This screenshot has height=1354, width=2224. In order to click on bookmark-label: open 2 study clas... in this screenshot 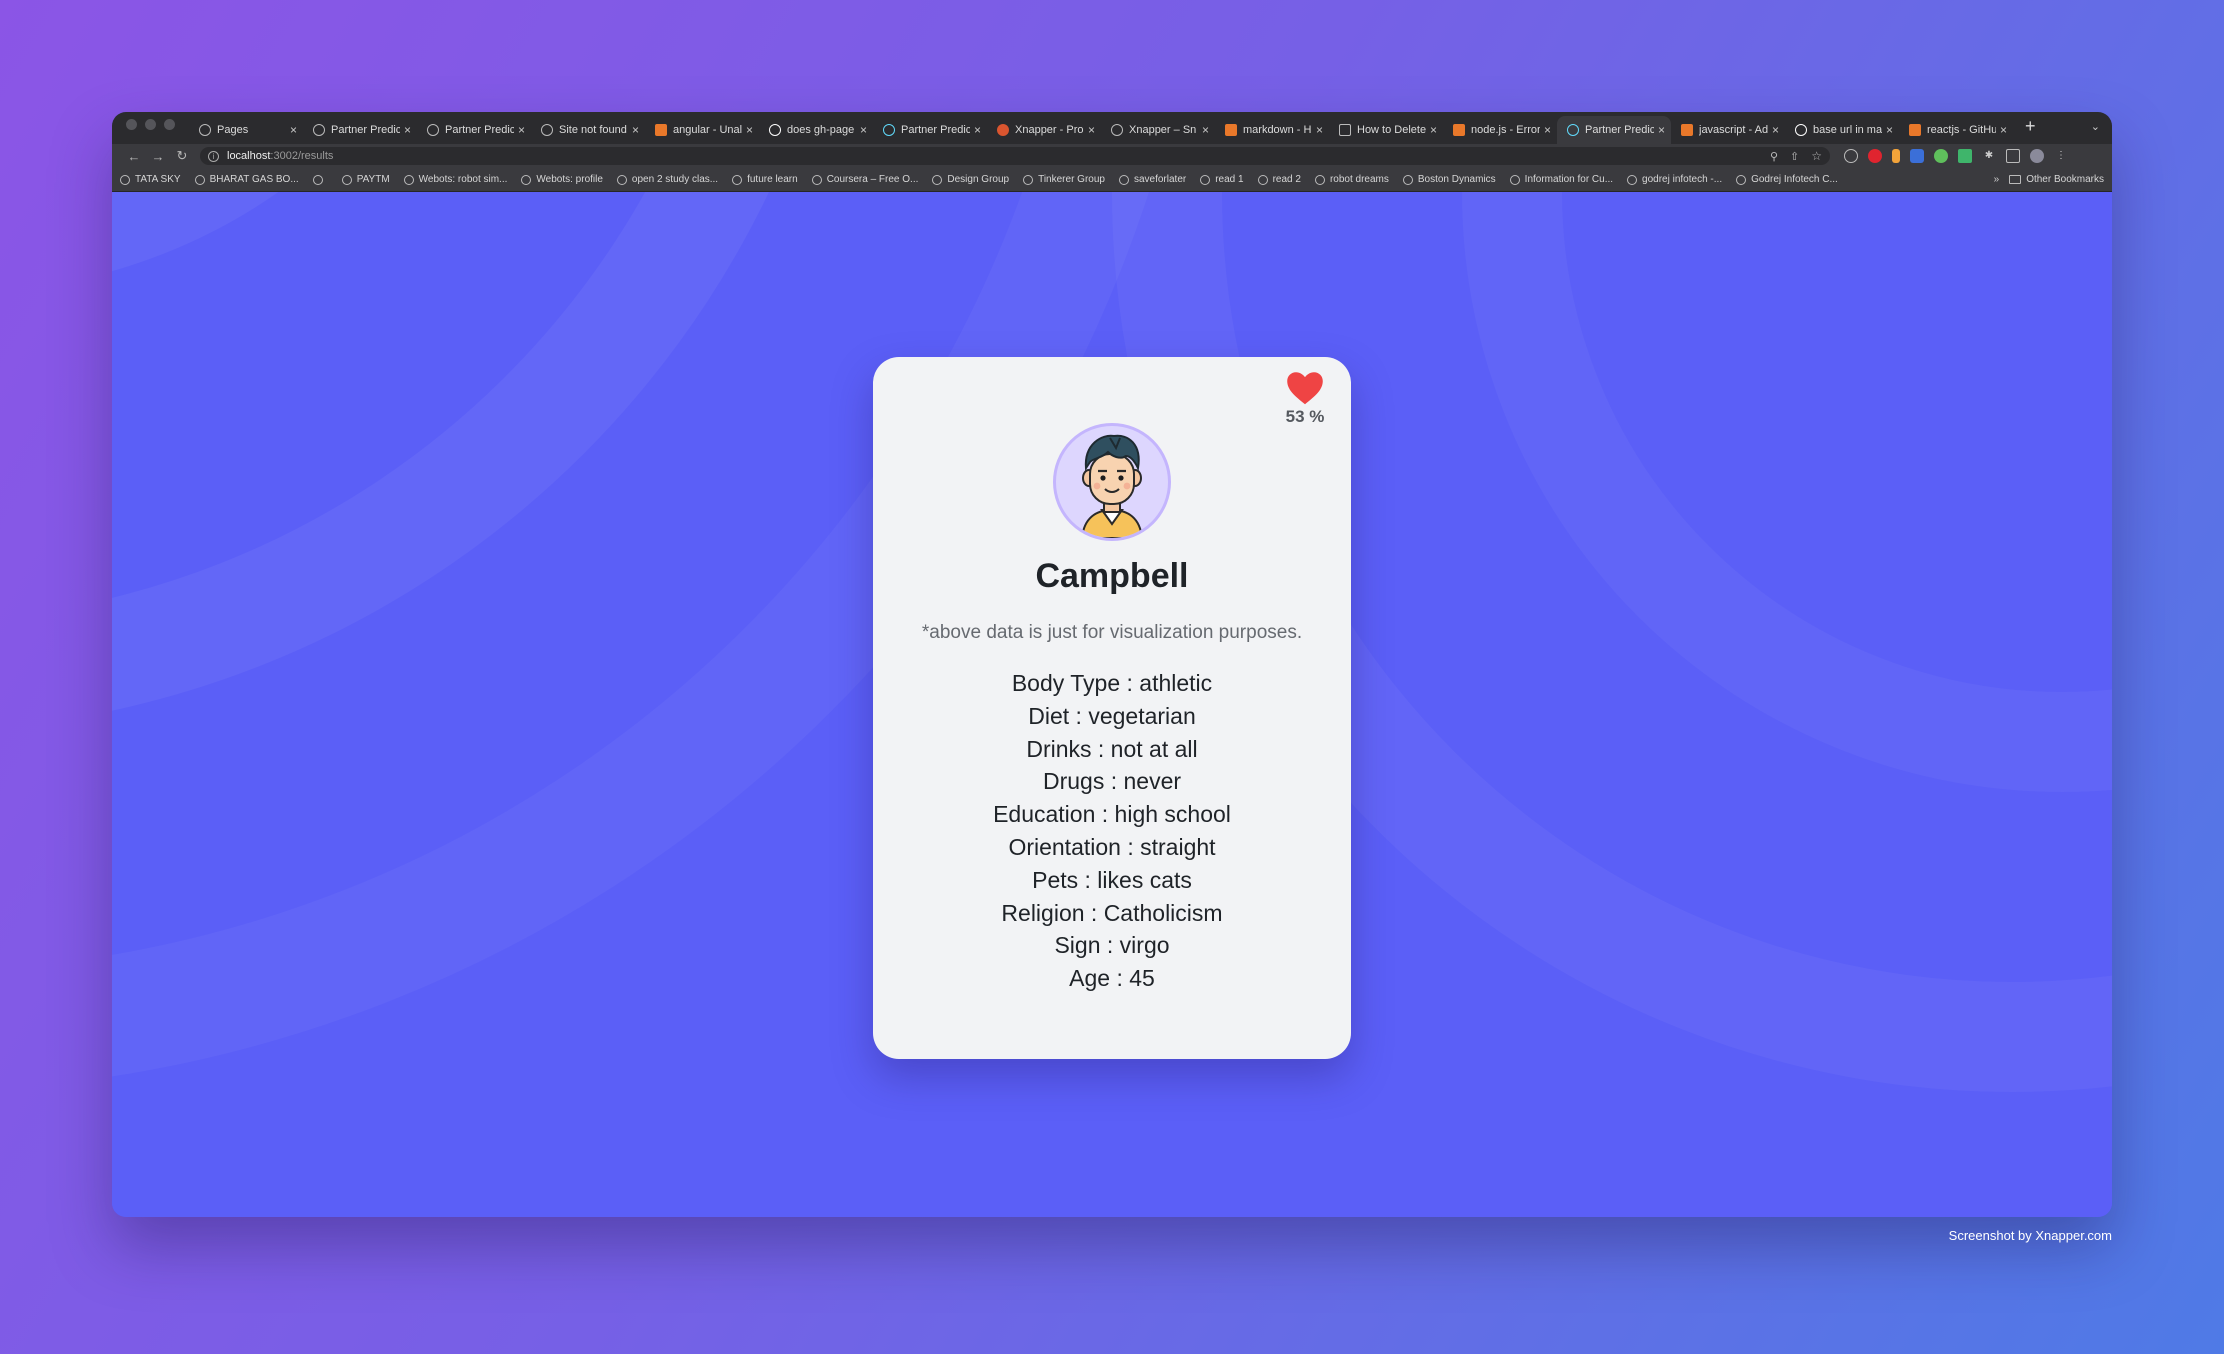, I will do `click(675, 179)`.